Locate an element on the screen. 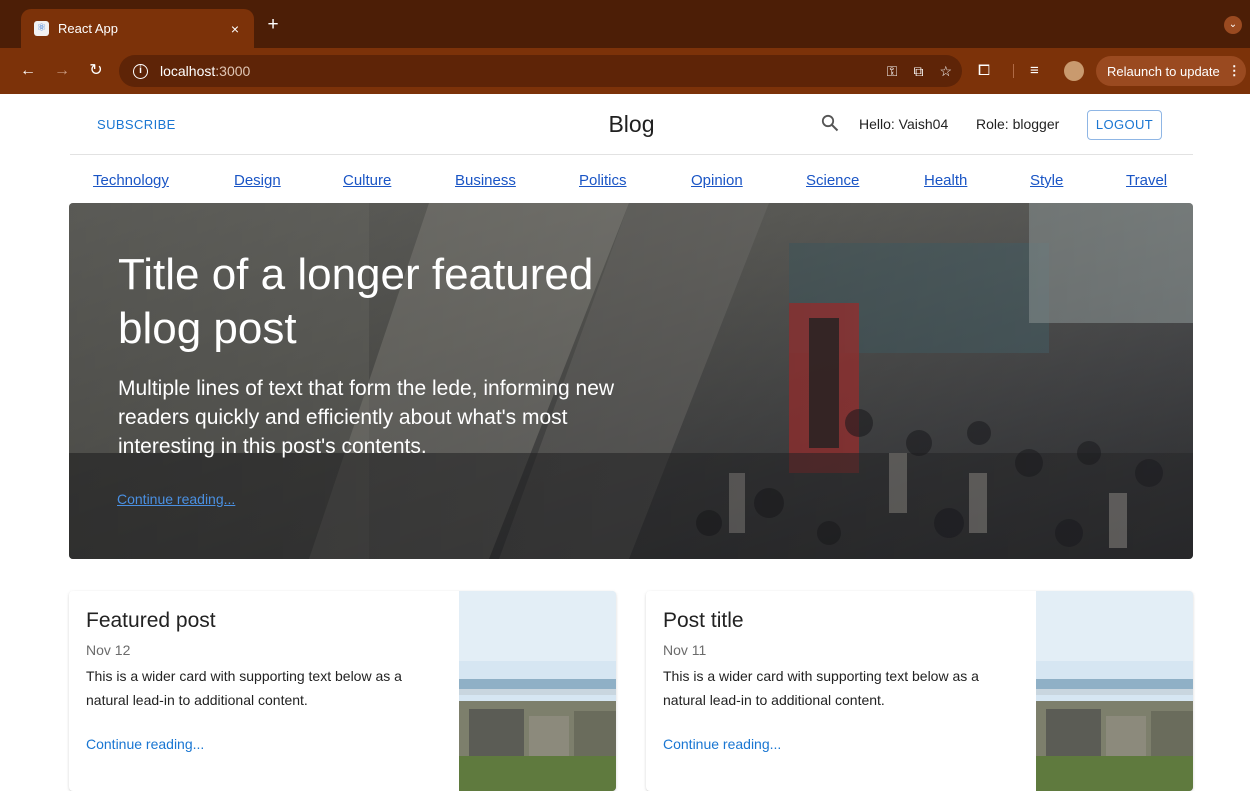 The image size is (1250, 791). nav-link-style: Style is located at coordinates (1046, 180).